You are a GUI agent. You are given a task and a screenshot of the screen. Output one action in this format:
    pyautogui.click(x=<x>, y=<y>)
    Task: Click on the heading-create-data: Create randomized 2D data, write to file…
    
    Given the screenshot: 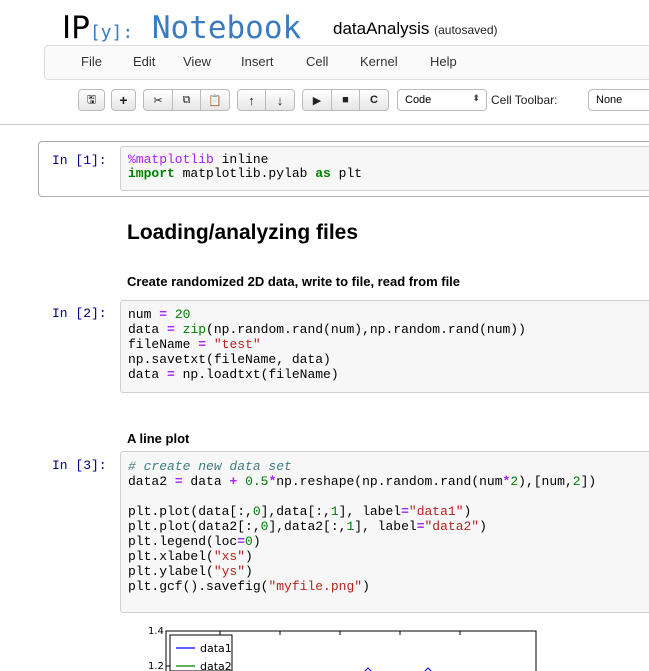 What is the action you would take?
    pyautogui.click(x=294, y=281)
    